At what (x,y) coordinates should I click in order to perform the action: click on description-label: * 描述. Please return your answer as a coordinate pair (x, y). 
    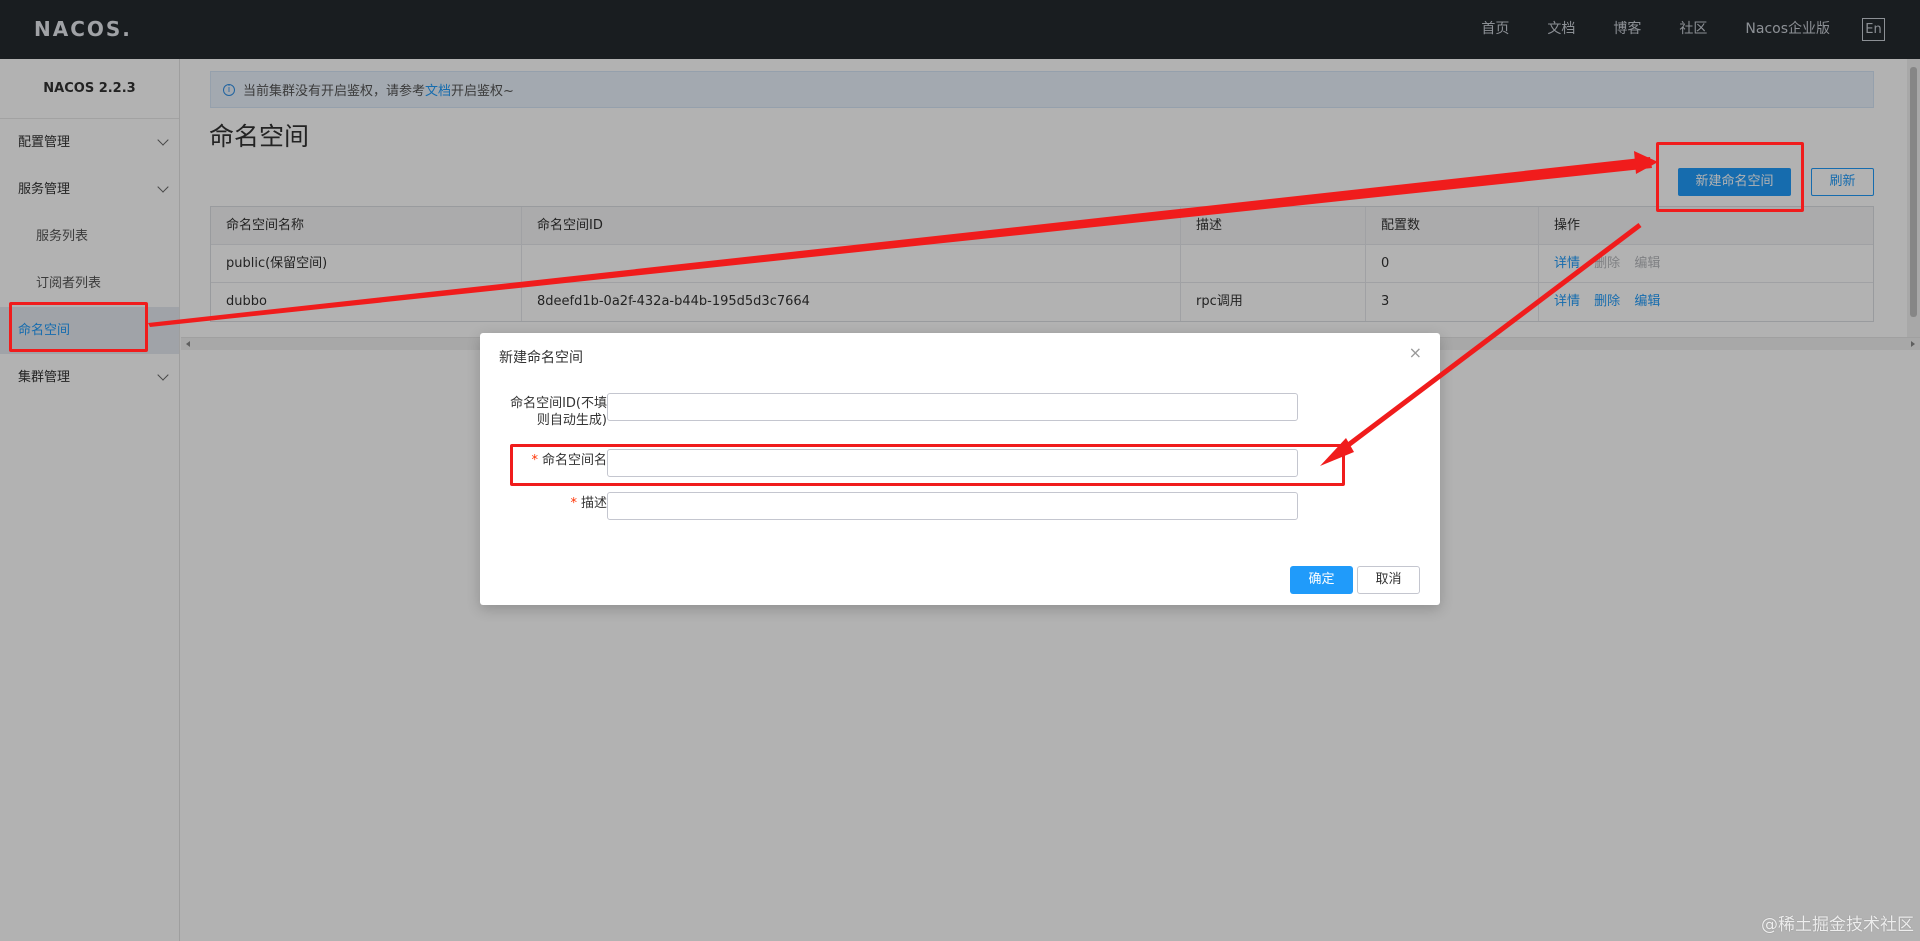
    Looking at the image, I should click on (543, 501).